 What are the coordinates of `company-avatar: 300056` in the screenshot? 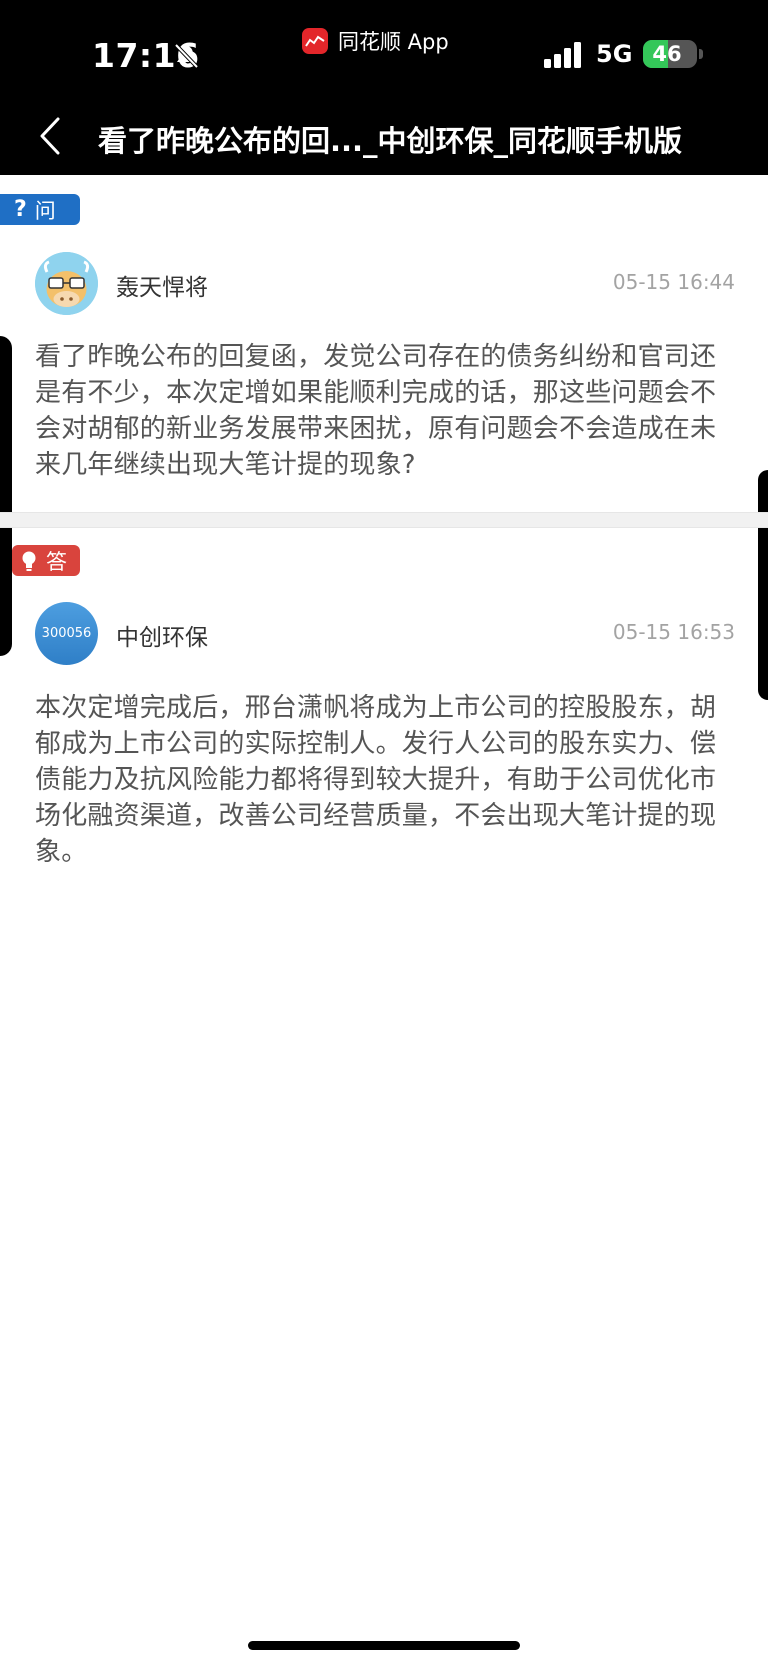 It's located at (66, 633).